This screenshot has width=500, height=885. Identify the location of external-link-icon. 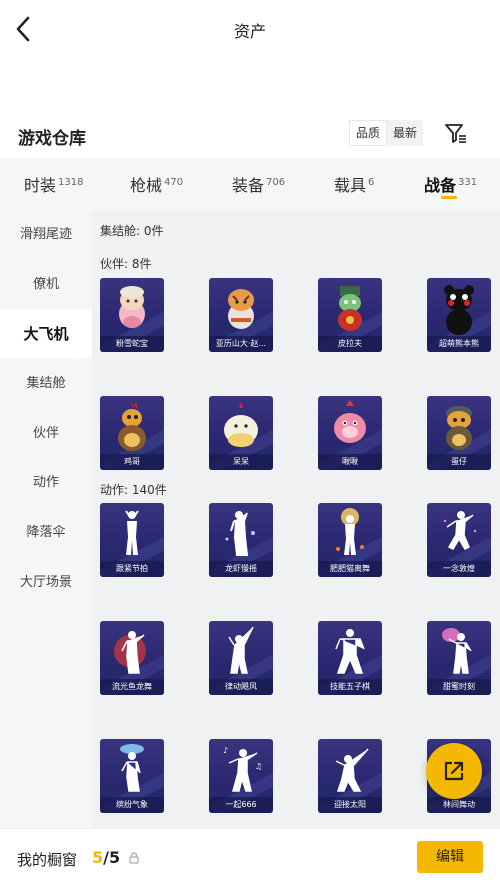
(454, 771).